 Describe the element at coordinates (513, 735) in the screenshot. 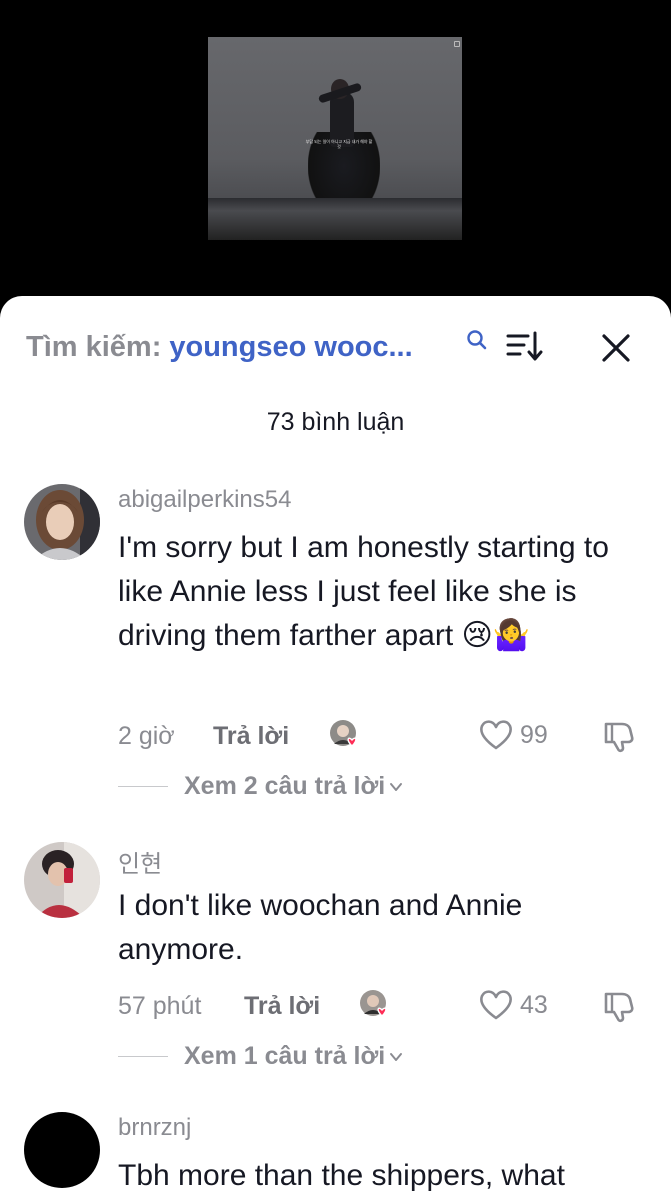

I see `like-button: 99` at that location.